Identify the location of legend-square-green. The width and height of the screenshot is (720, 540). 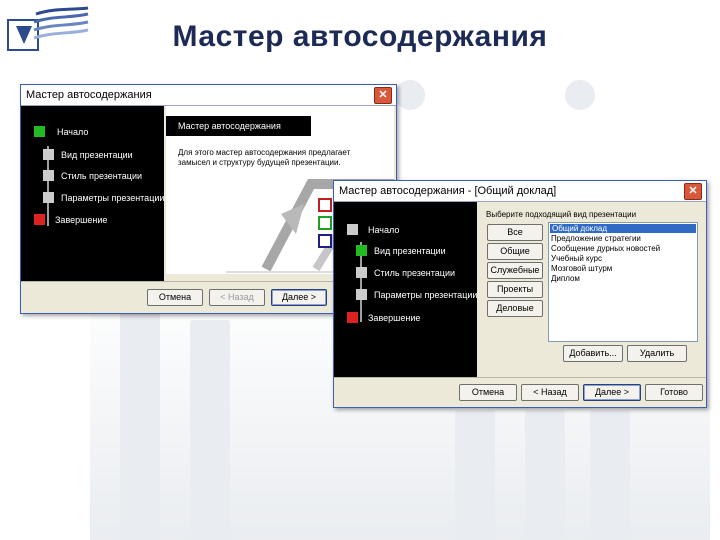
(325, 223).